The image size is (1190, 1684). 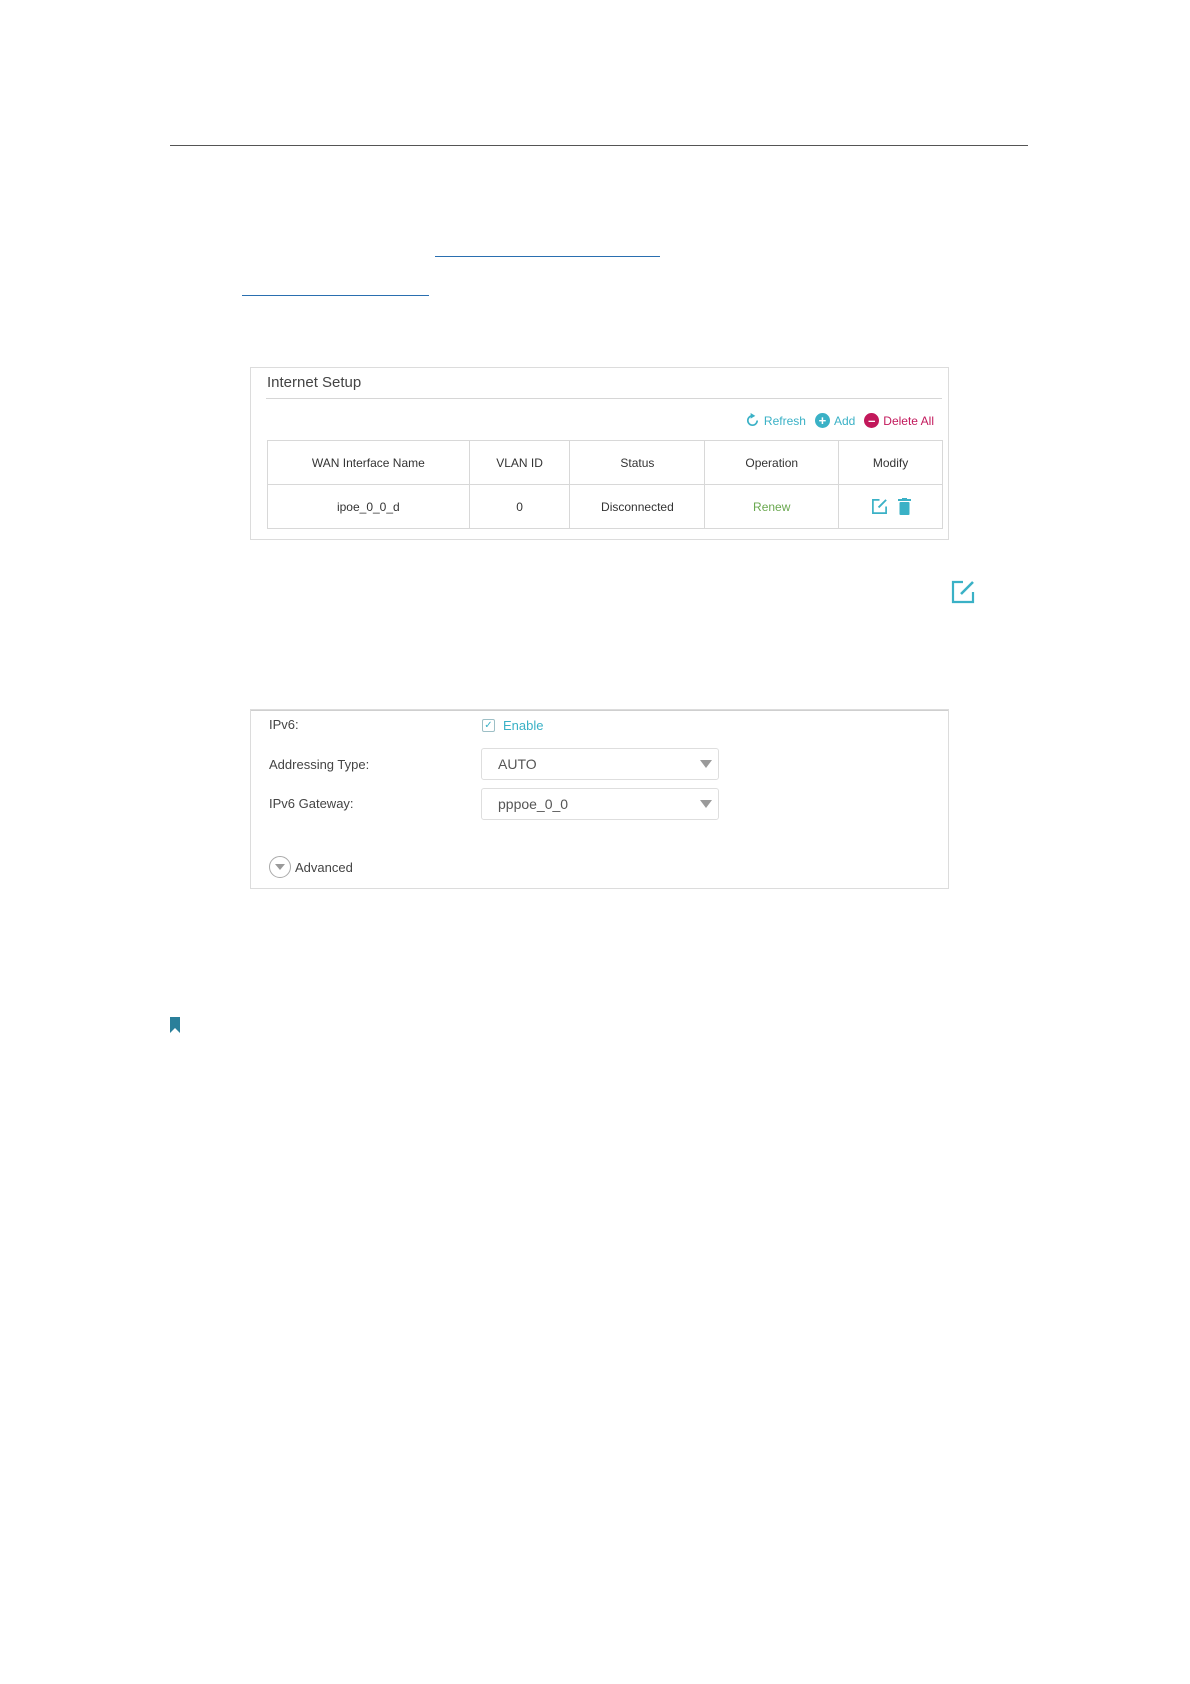 What do you see at coordinates (319, 764) in the screenshot?
I see `addressing-type-label: Addressing Type:` at bounding box center [319, 764].